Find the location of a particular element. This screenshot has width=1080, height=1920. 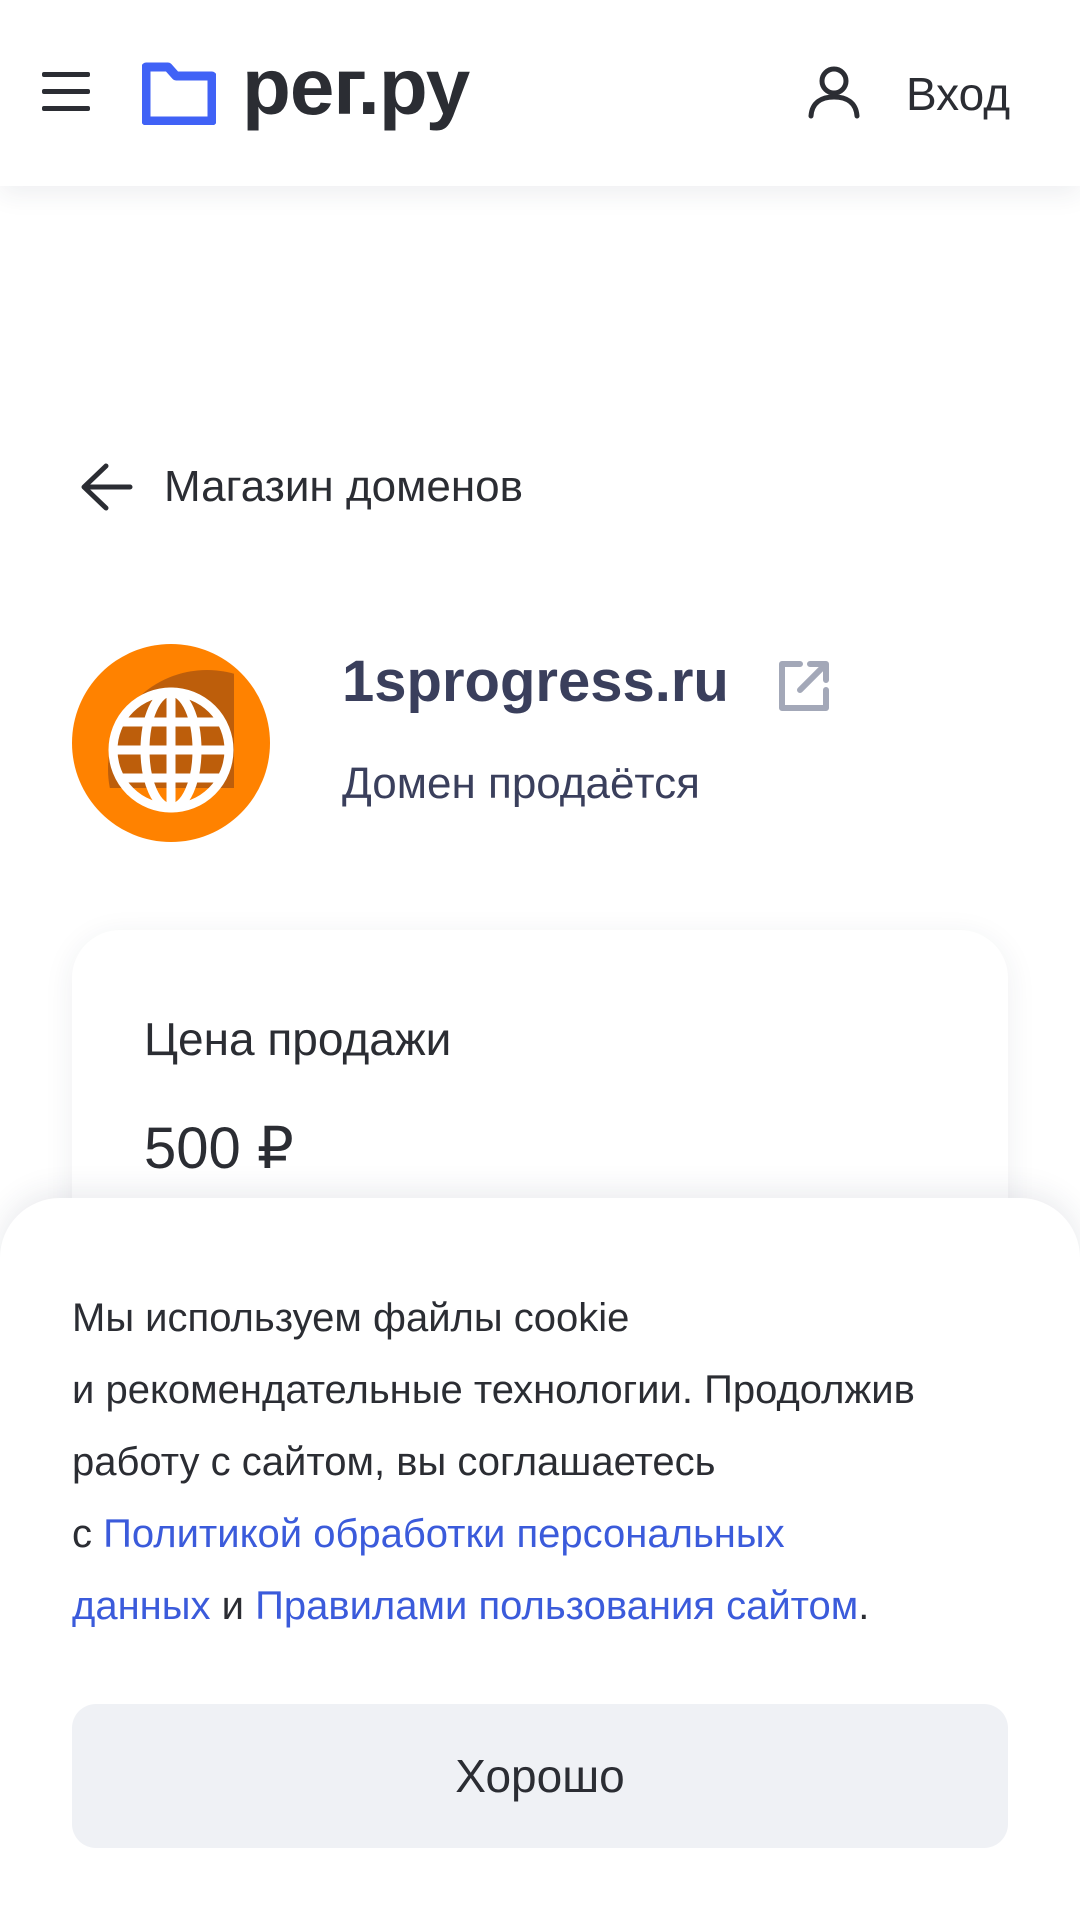

price-label: Цена продажи is located at coordinates (298, 1039).